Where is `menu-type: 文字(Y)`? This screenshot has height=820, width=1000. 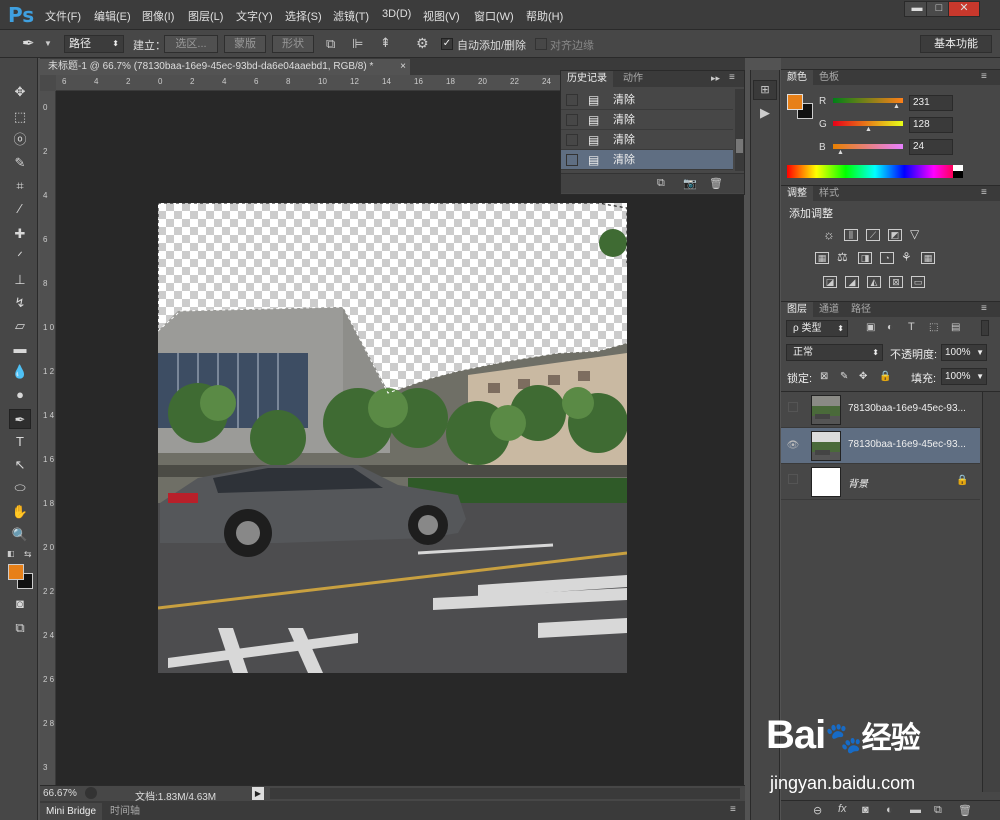 menu-type: 文字(Y) is located at coordinates (254, 16).